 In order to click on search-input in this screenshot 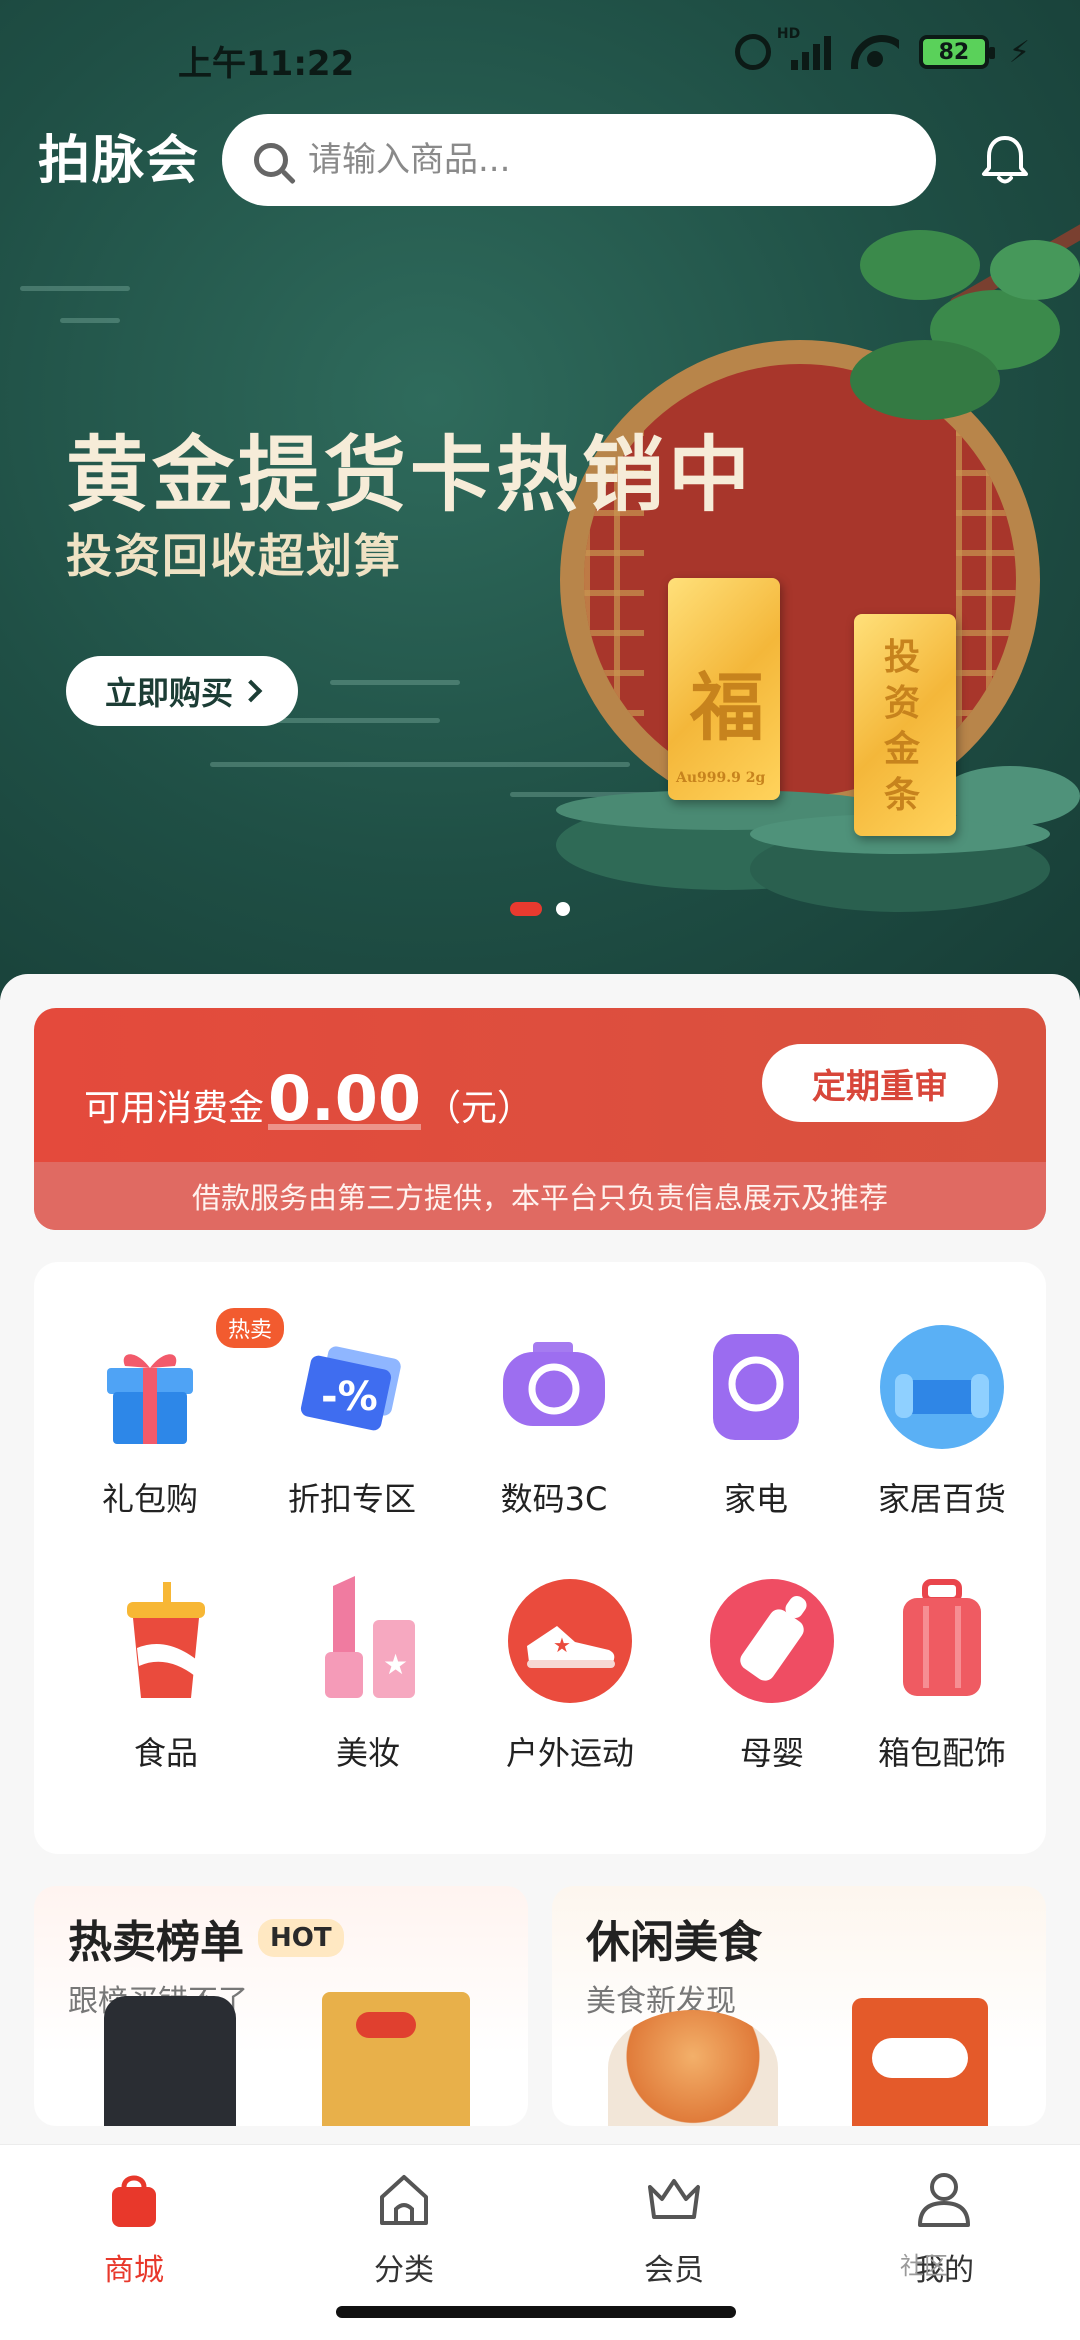, I will do `click(608, 160)`.